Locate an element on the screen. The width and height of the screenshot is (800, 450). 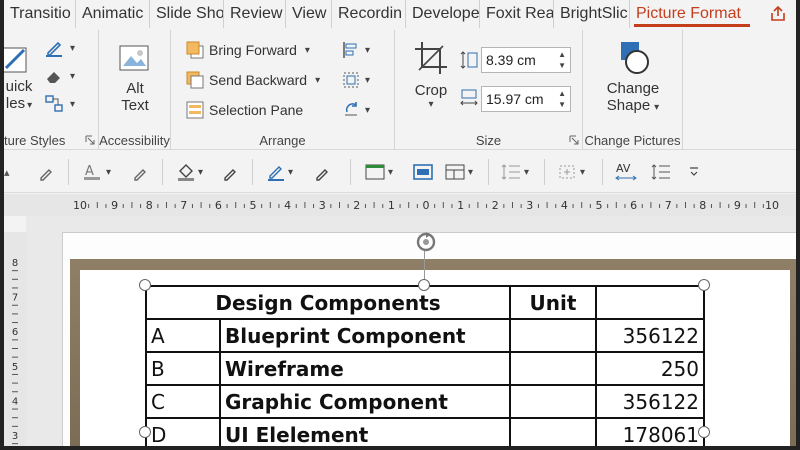
alt-text-label-2: Text is located at coordinates (135, 105).